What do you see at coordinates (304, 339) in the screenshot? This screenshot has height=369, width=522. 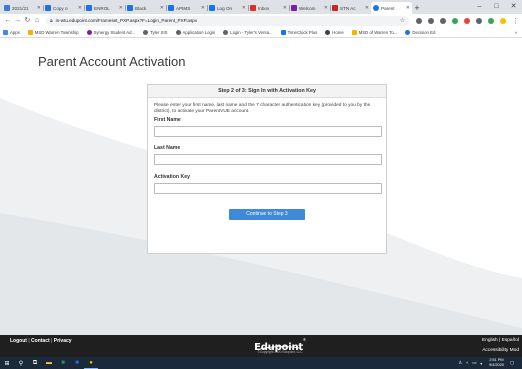 I see `registered-mark: ®` at bounding box center [304, 339].